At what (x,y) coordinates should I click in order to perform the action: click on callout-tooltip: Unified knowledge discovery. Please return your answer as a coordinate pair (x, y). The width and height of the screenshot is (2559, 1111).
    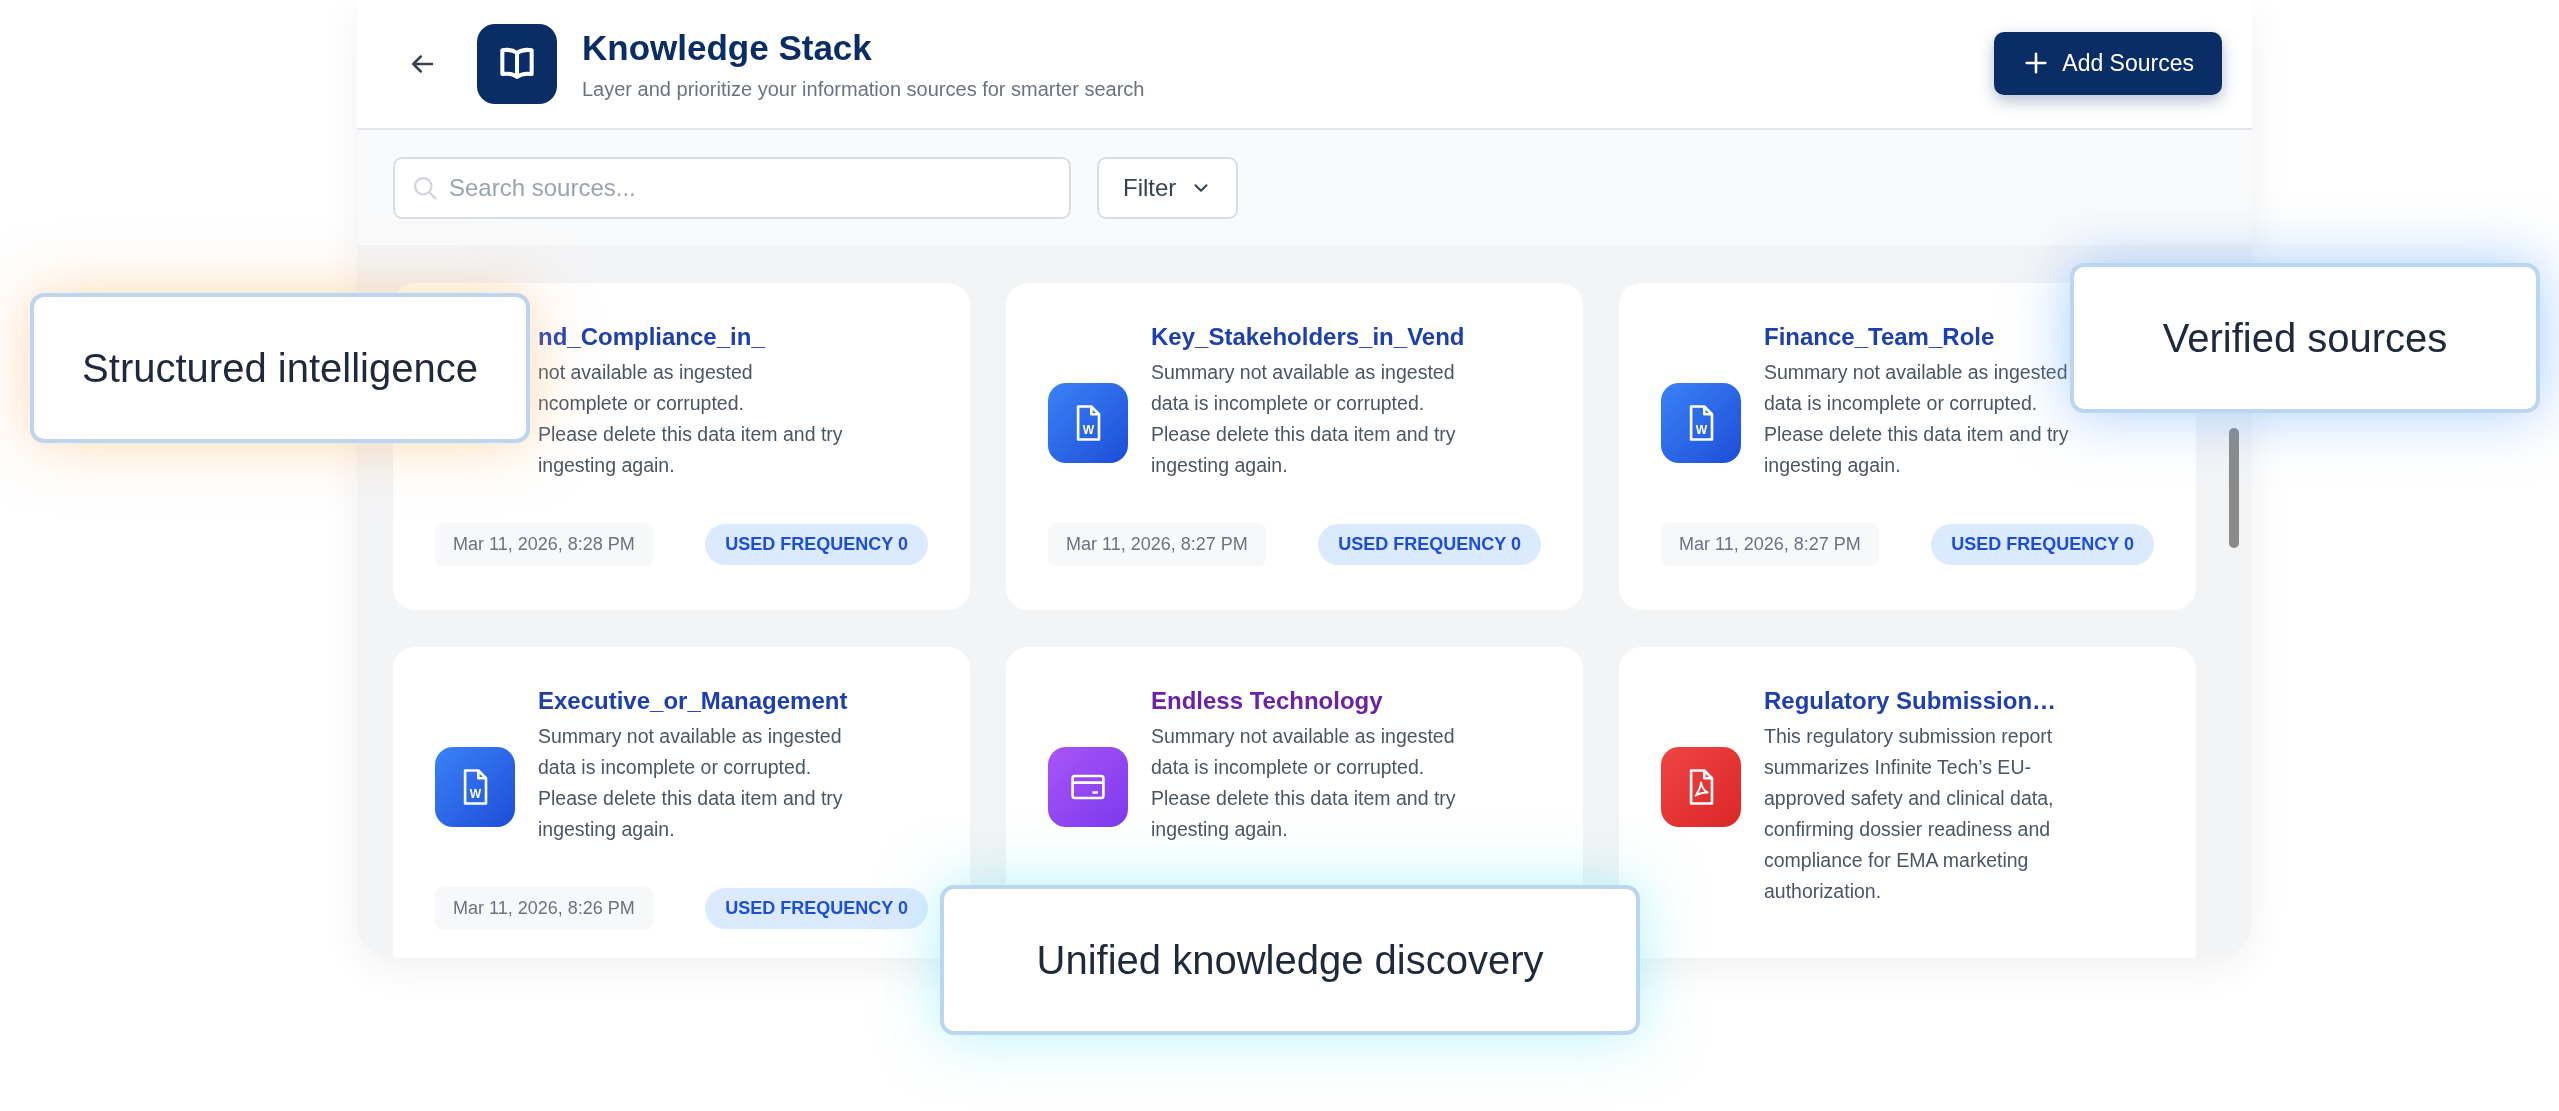
    Looking at the image, I should click on (1290, 960).